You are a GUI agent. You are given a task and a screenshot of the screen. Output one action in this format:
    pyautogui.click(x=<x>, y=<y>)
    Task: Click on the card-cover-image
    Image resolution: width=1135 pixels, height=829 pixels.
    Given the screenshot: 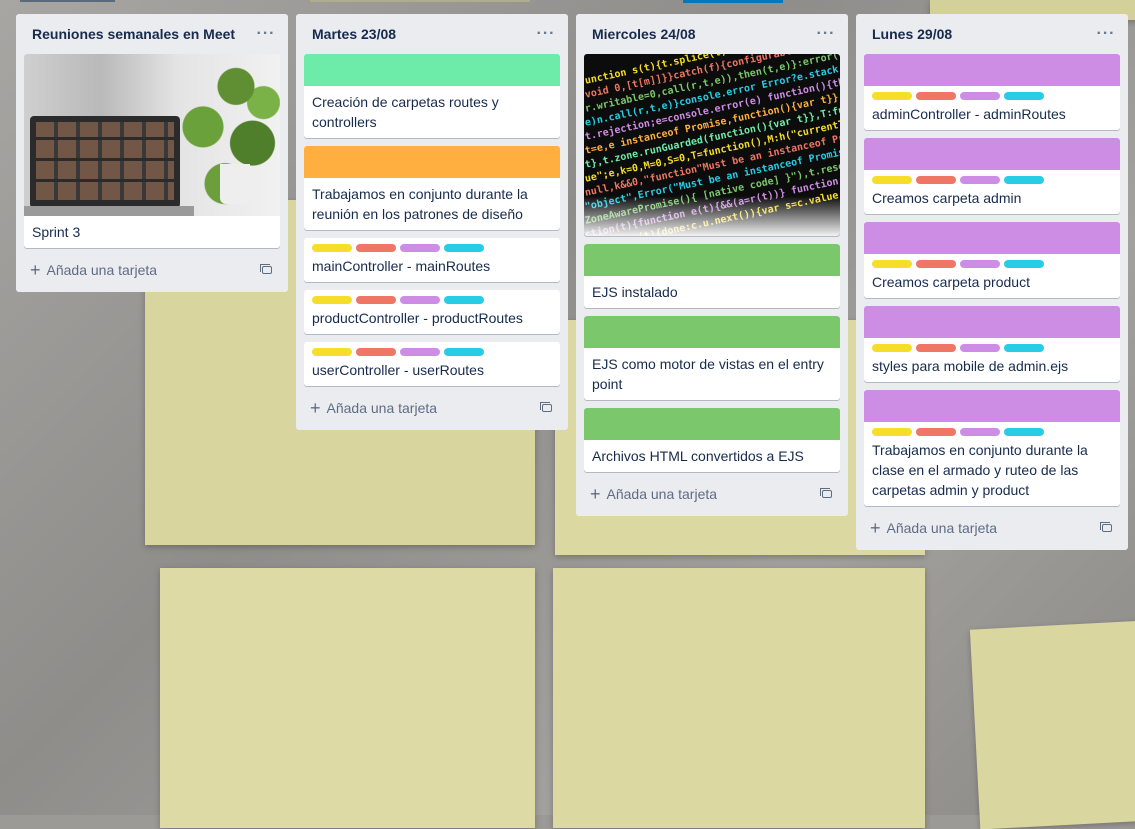 What is the action you would take?
    pyautogui.click(x=152, y=135)
    